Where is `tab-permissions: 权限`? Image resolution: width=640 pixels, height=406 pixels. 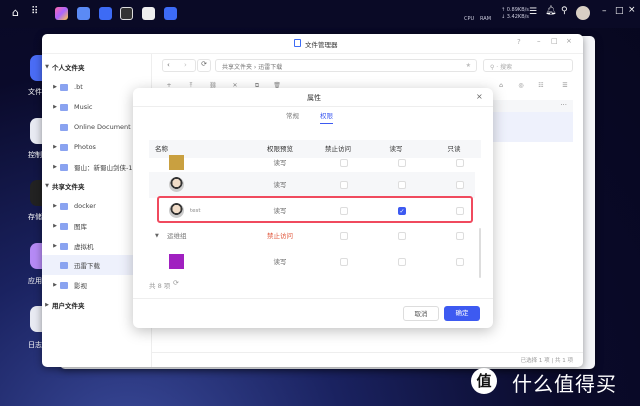
tab-permissions: 权限 is located at coordinates (326, 117).